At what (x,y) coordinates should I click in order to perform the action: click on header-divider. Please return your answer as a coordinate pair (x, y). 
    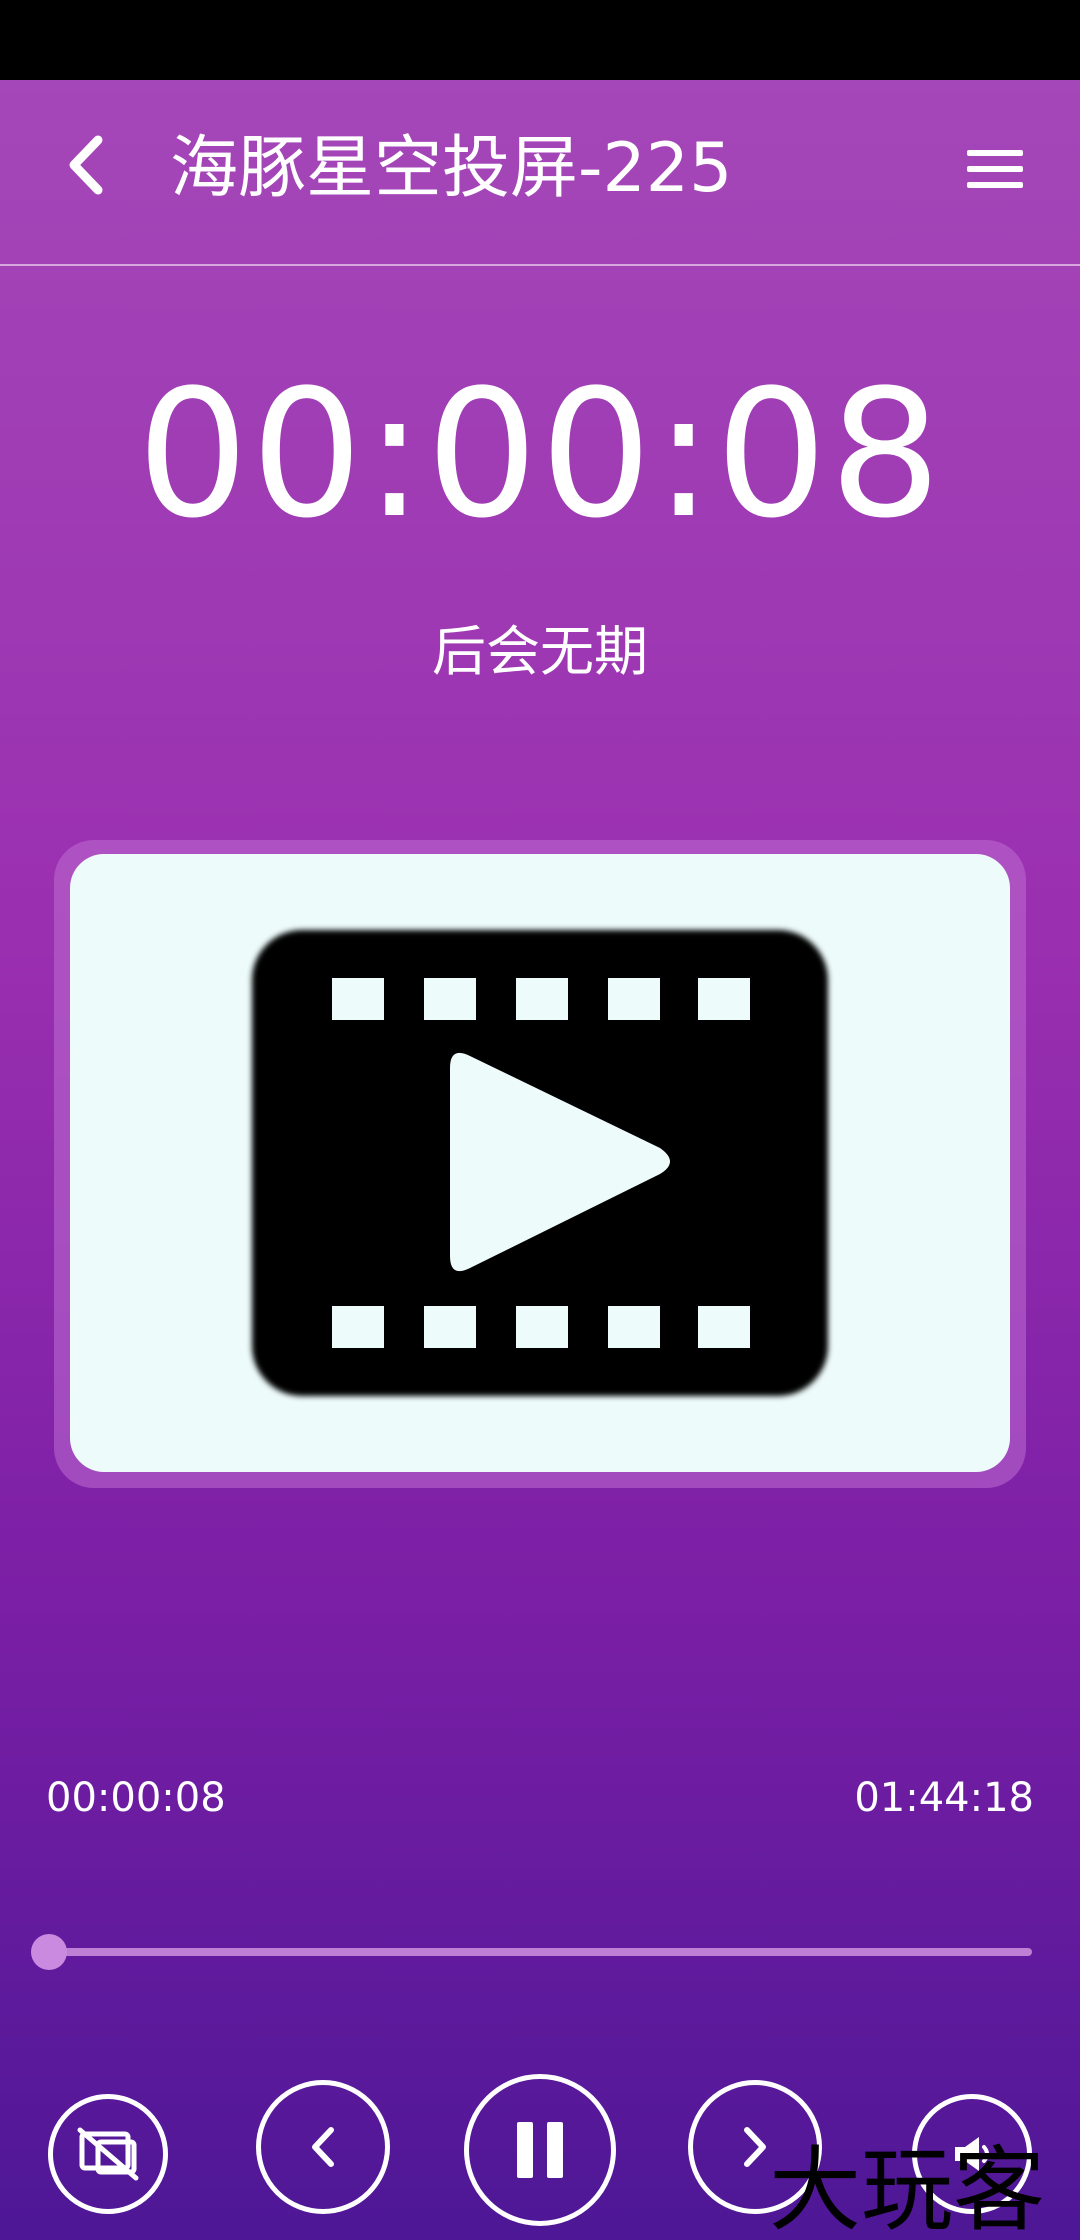
    Looking at the image, I should click on (540, 265).